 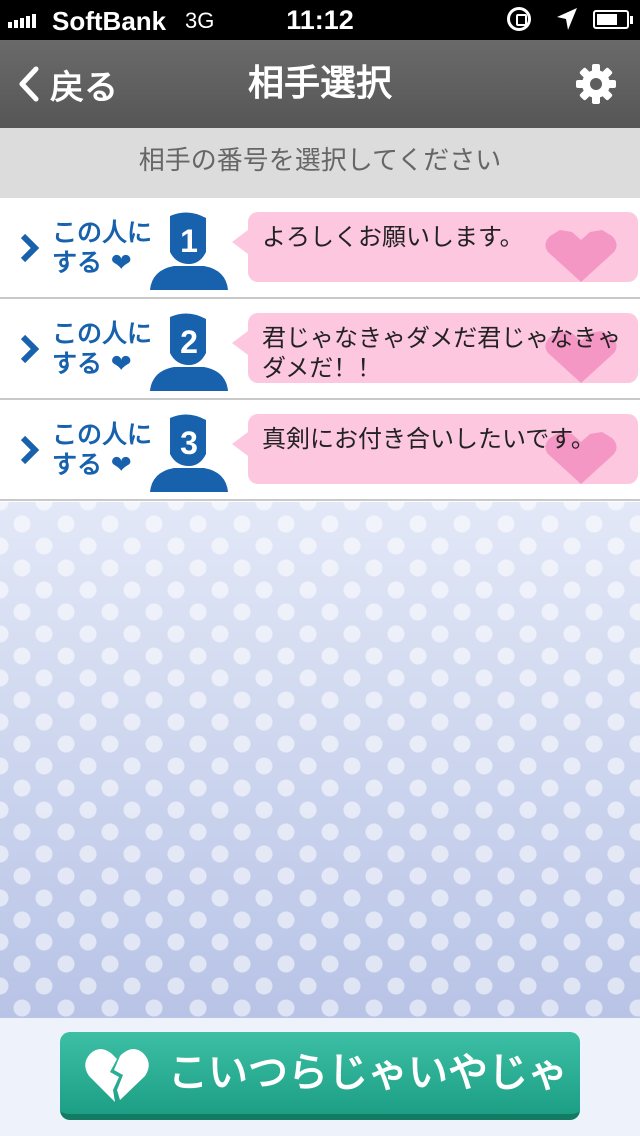 I want to click on gear-icon, so click(x=596, y=84).